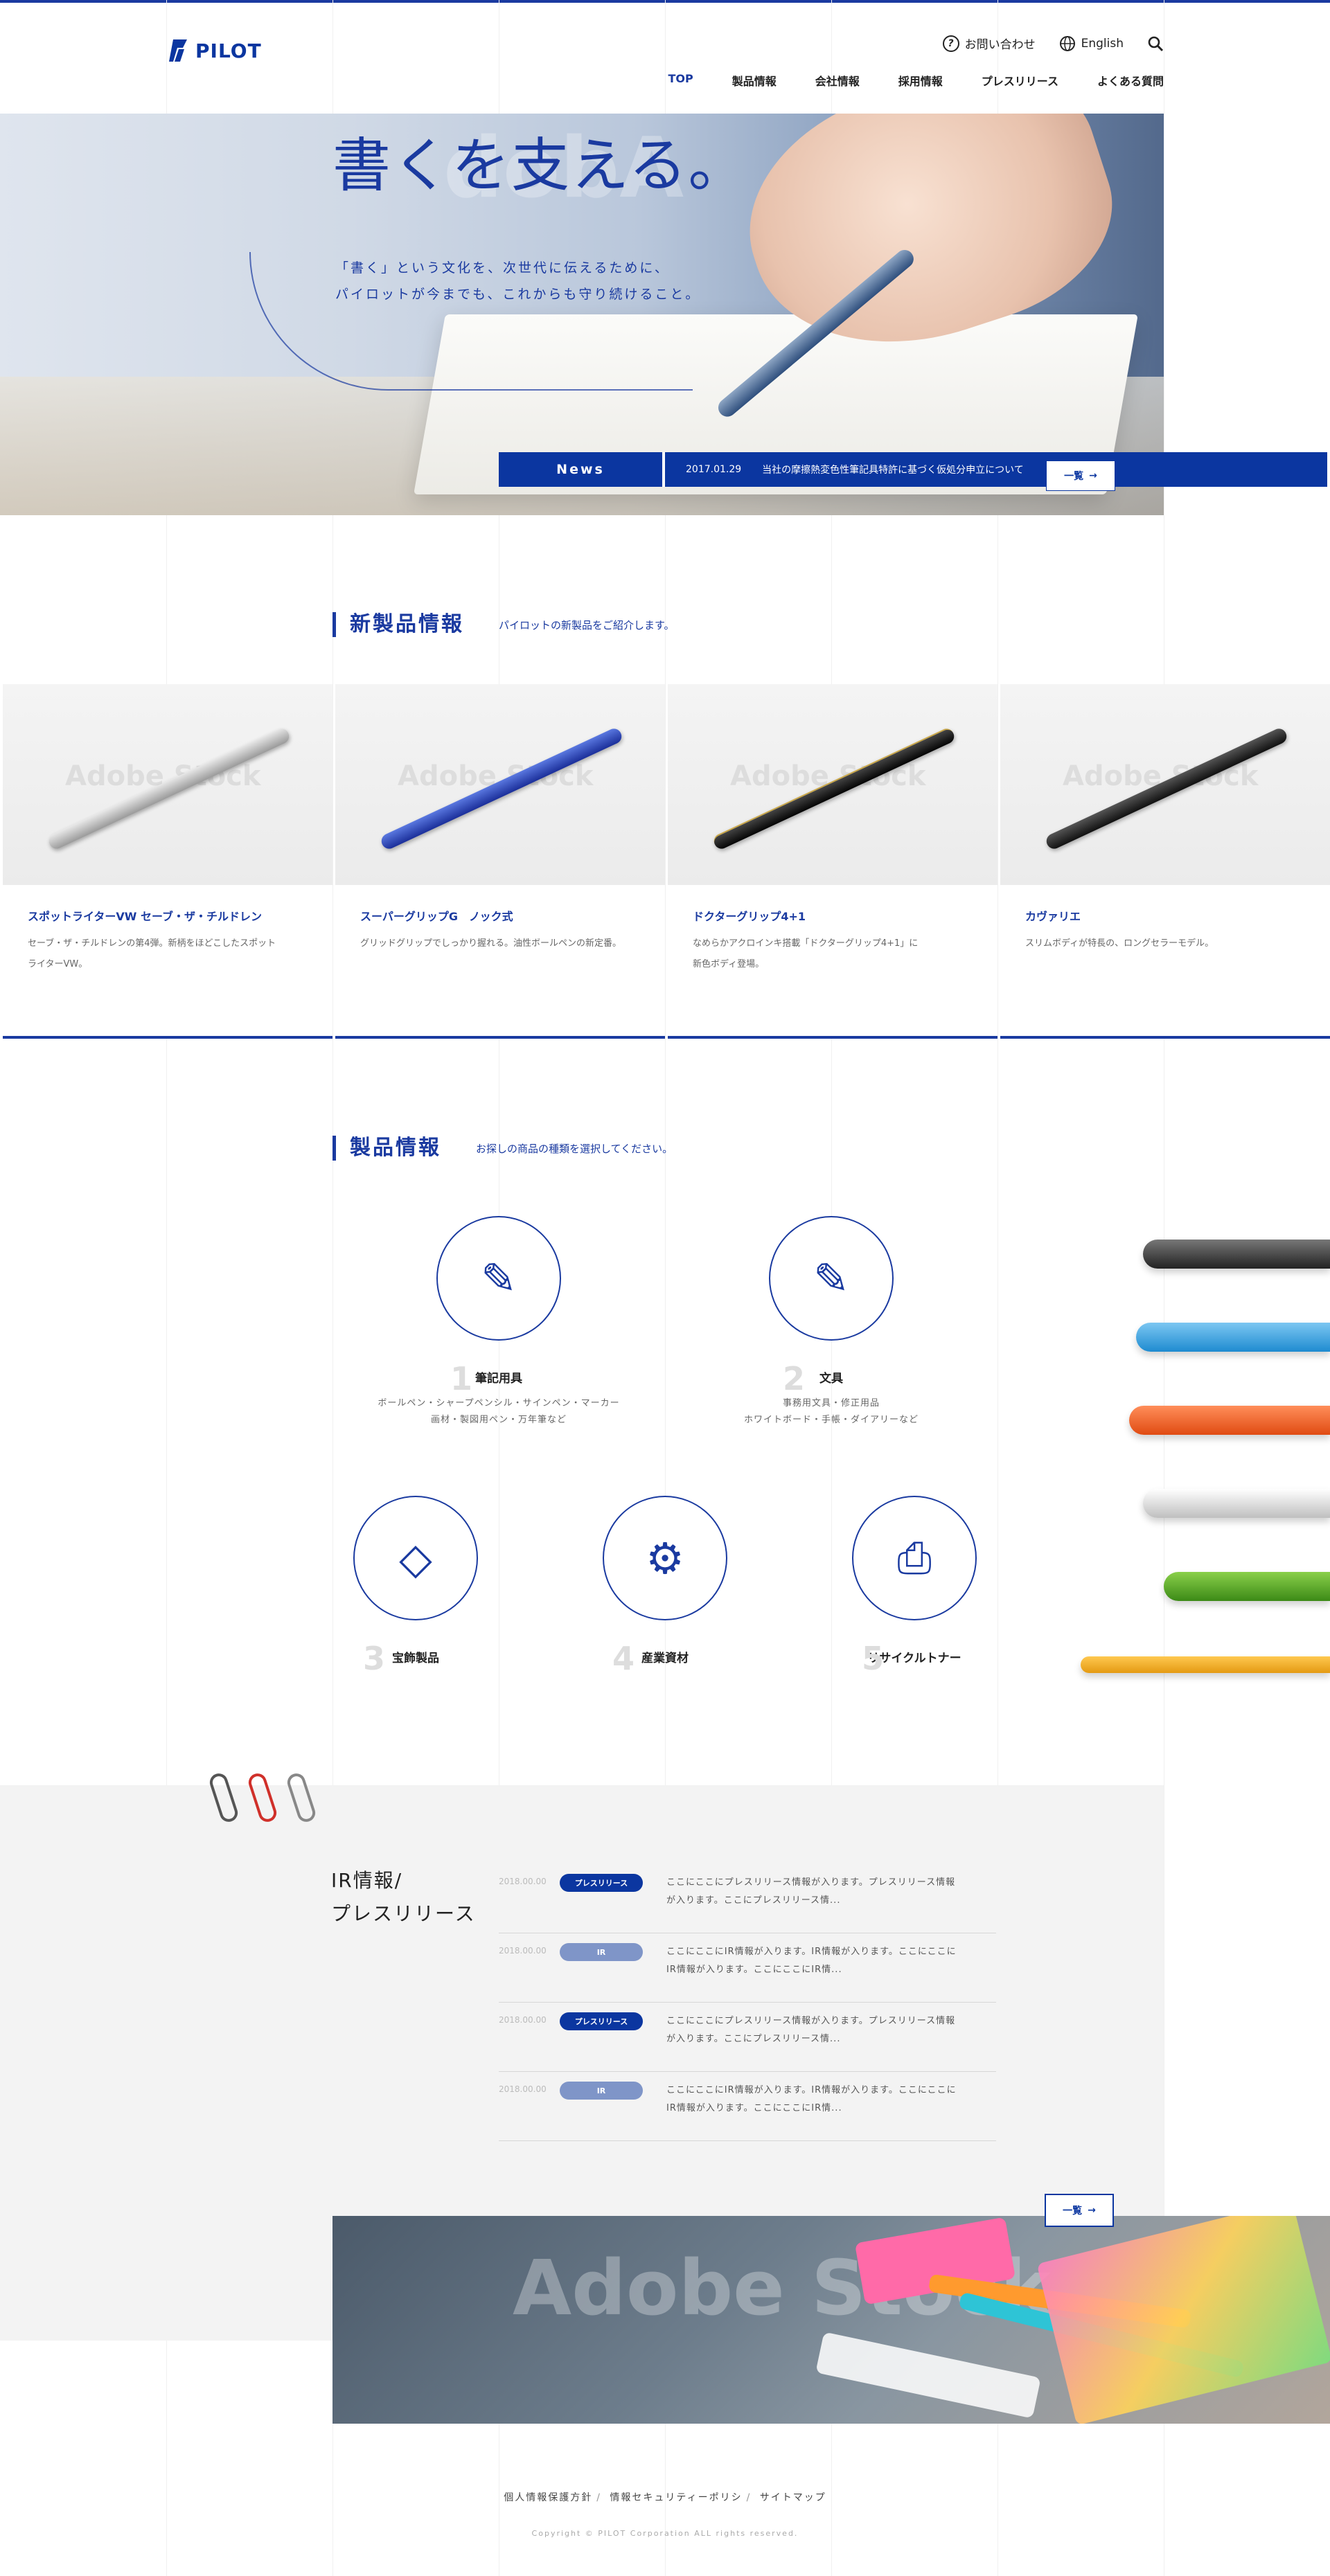  What do you see at coordinates (601, 2091) in the screenshot?
I see `ir-tag: IR` at bounding box center [601, 2091].